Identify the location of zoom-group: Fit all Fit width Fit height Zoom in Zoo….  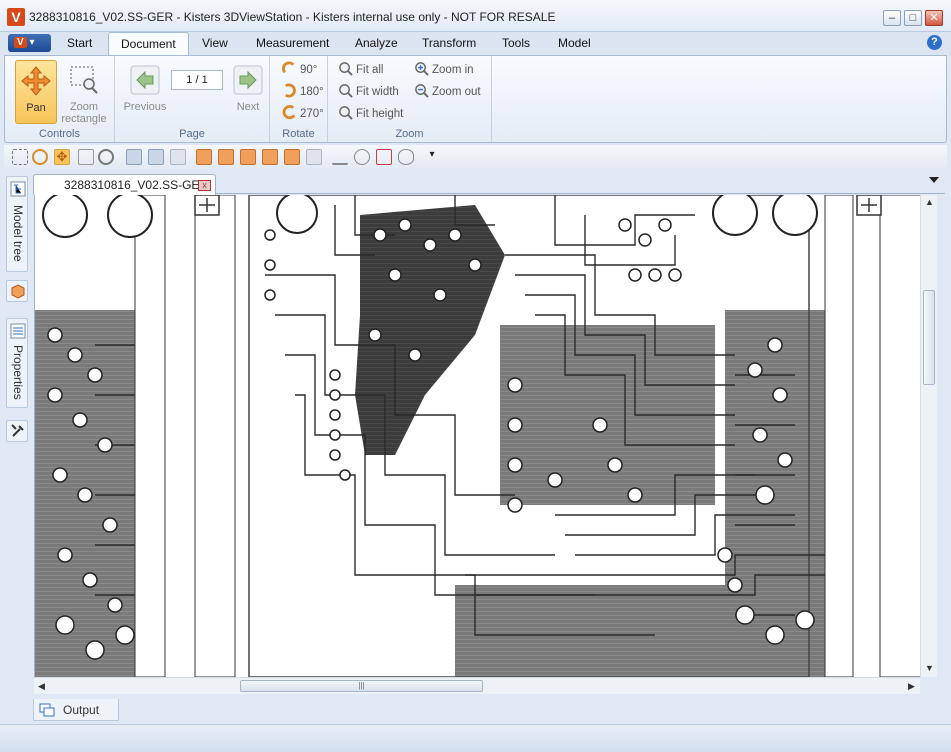
(410, 99).